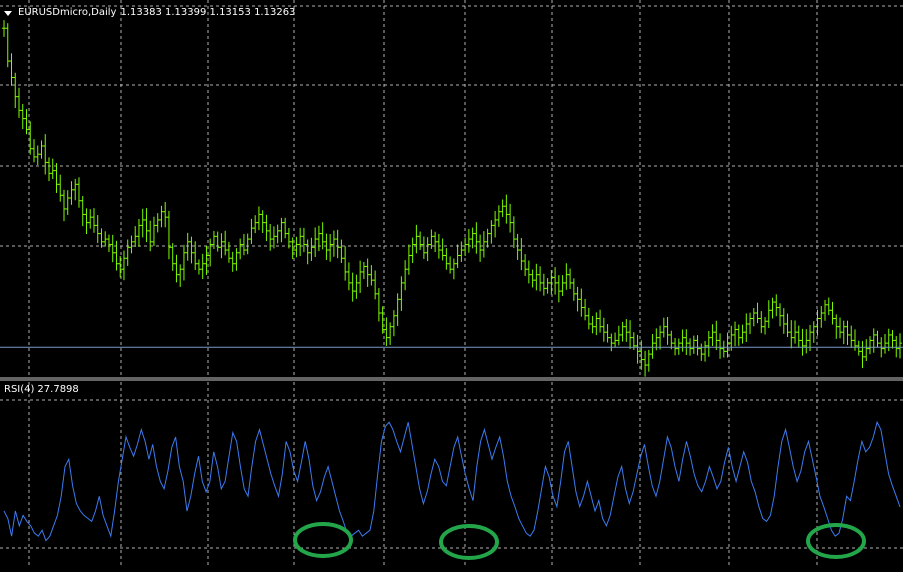  I want to click on collapse-triangle-icon, so click(8, 13).